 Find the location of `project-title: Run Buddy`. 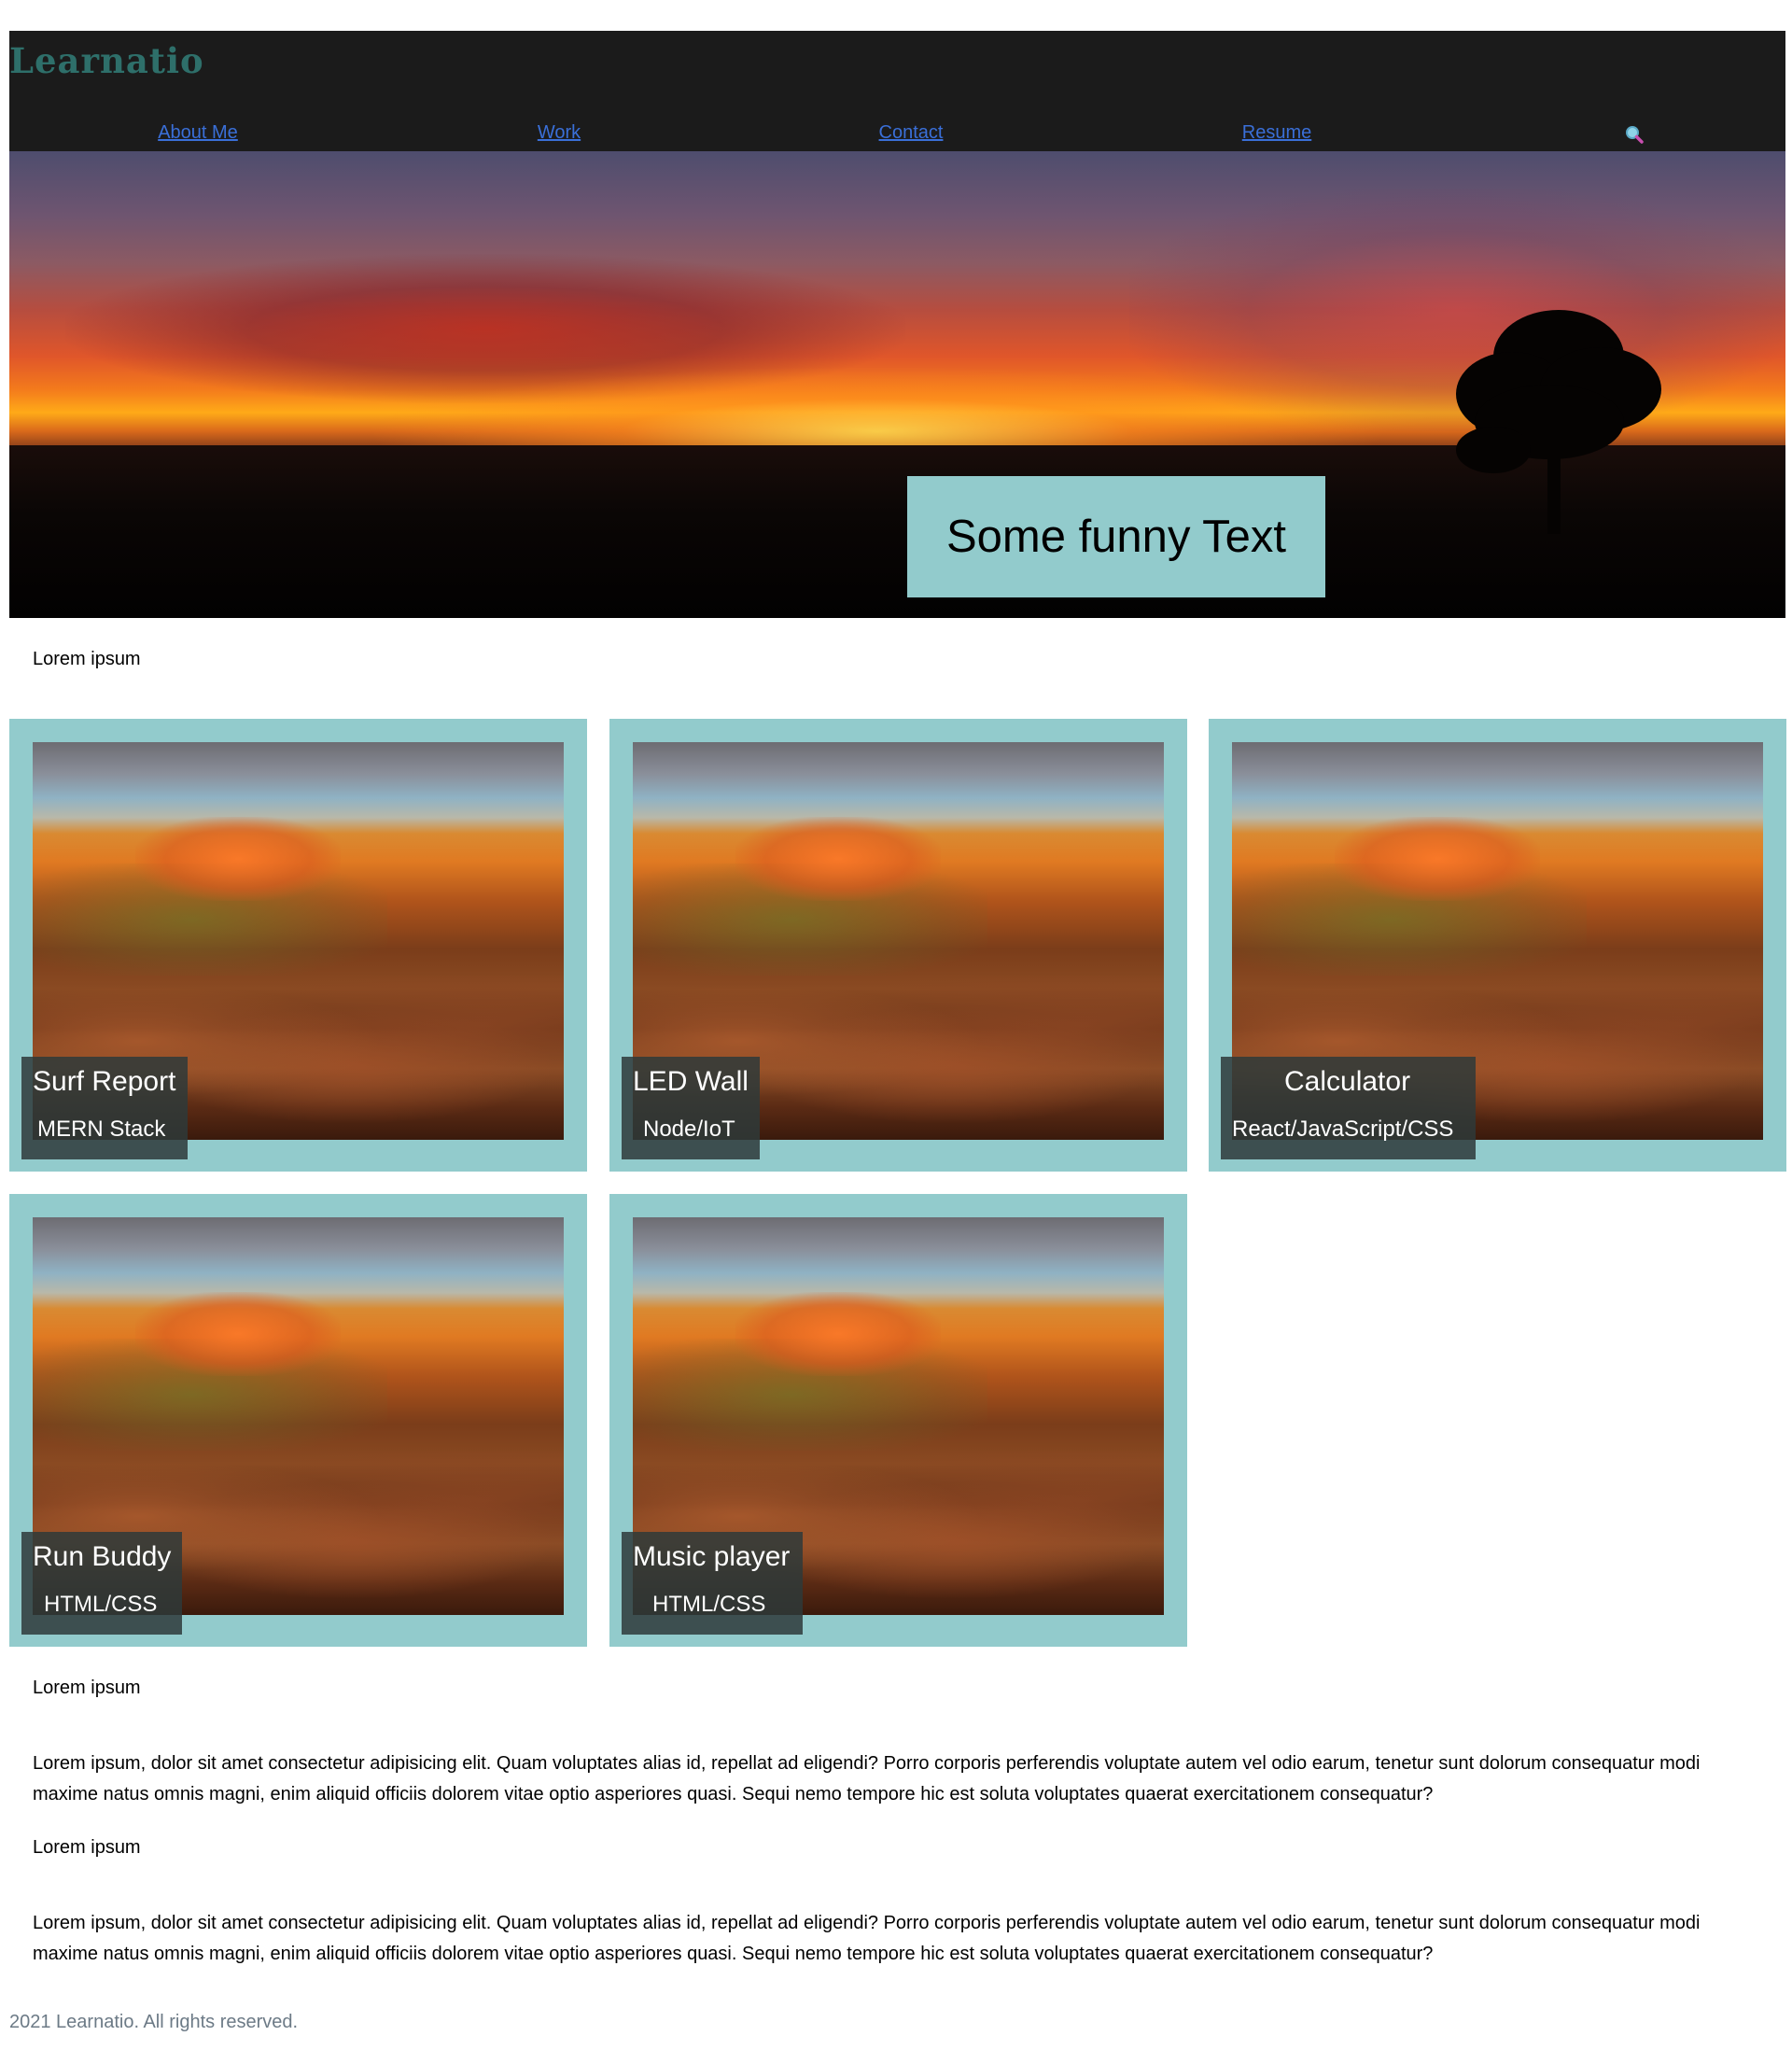

project-title: Run Buddy is located at coordinates (102, 1556).